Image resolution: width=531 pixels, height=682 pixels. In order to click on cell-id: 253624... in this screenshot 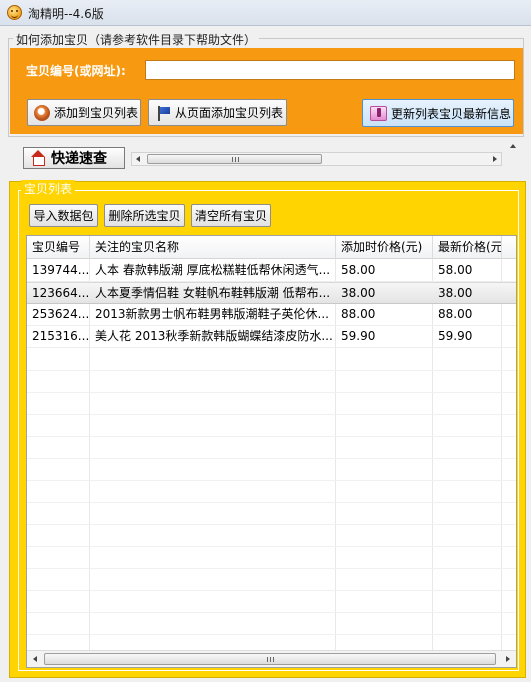, I will do `click(60, 314)`.